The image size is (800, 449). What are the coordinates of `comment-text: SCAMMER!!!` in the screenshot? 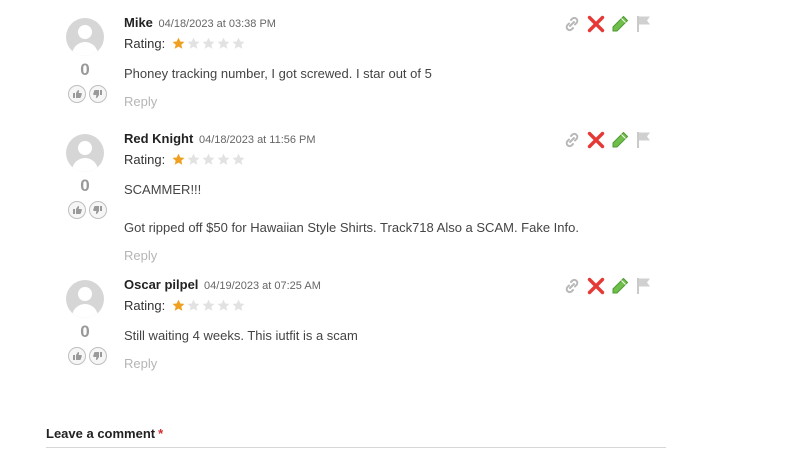 It's located at (163, 189).